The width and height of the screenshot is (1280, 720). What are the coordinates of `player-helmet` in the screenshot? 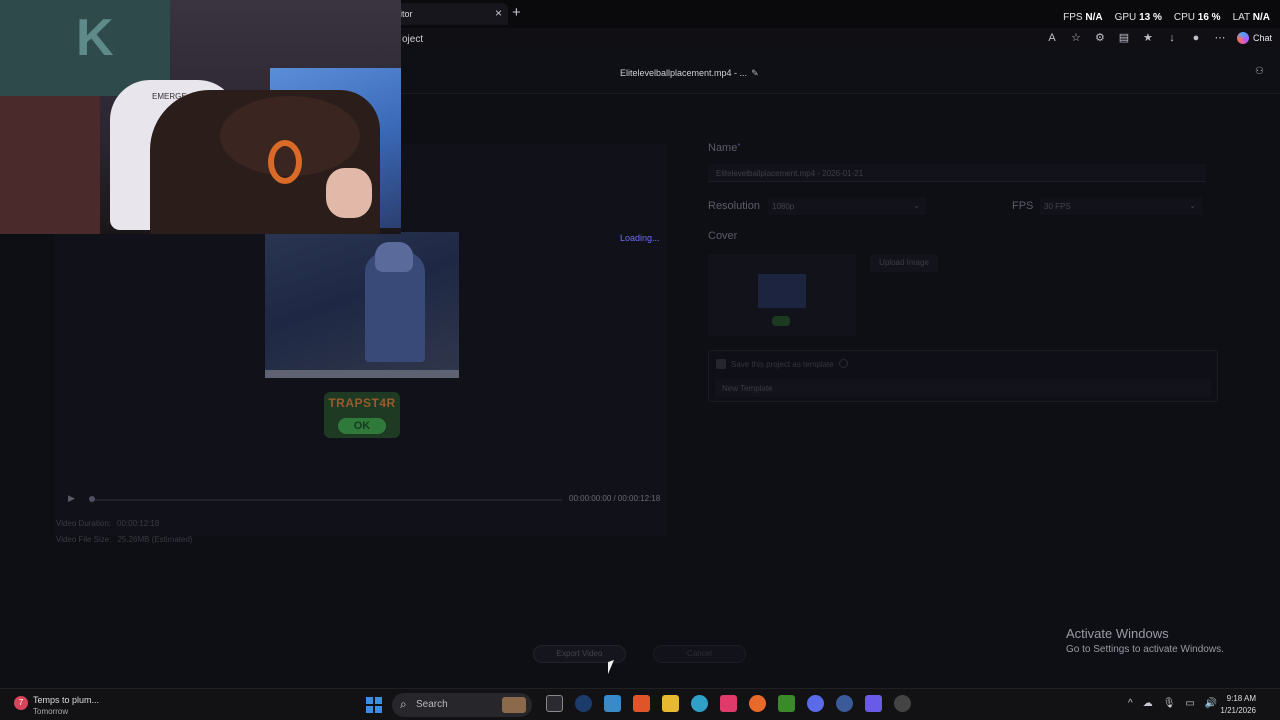 It's located at (394, 257).